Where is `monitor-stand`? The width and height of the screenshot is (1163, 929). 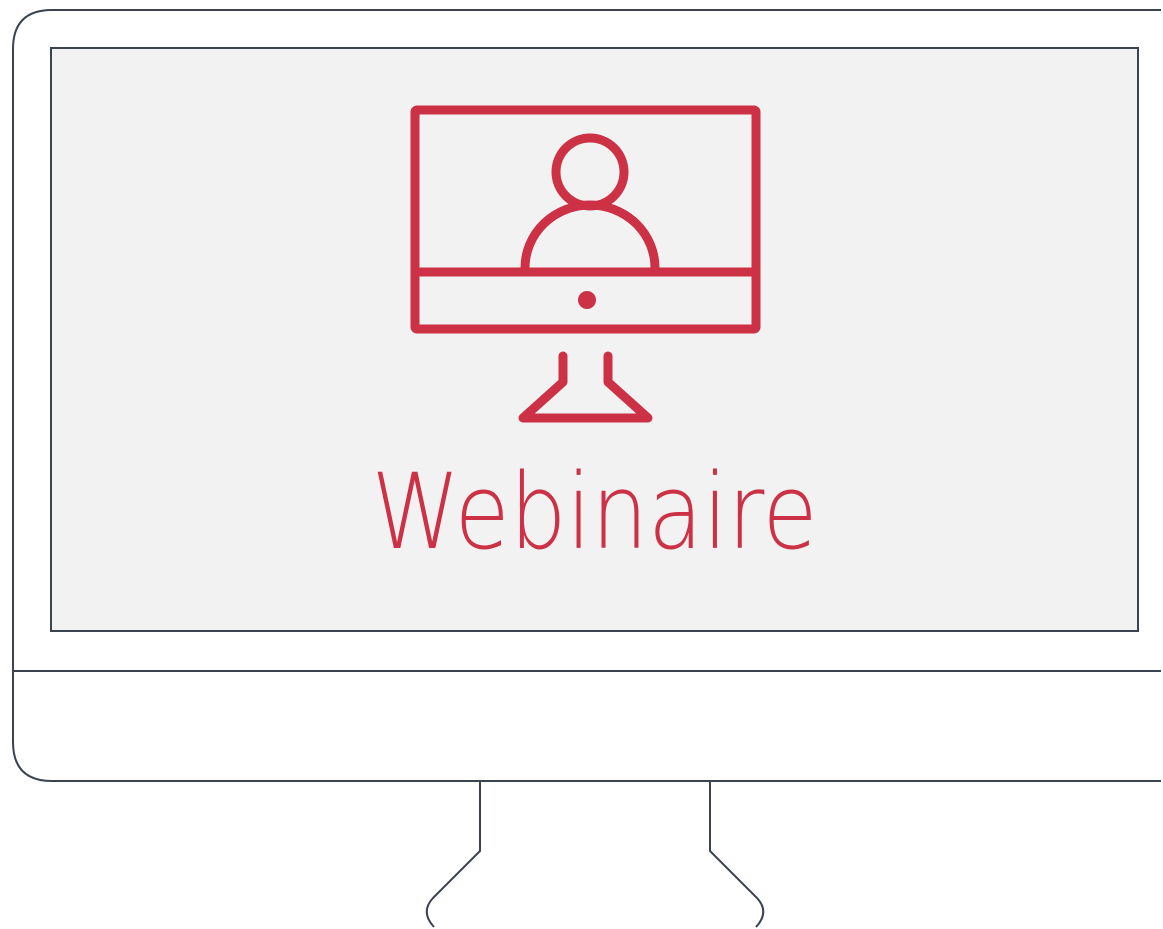 monitor-stand is located at coordinates (595, 854).